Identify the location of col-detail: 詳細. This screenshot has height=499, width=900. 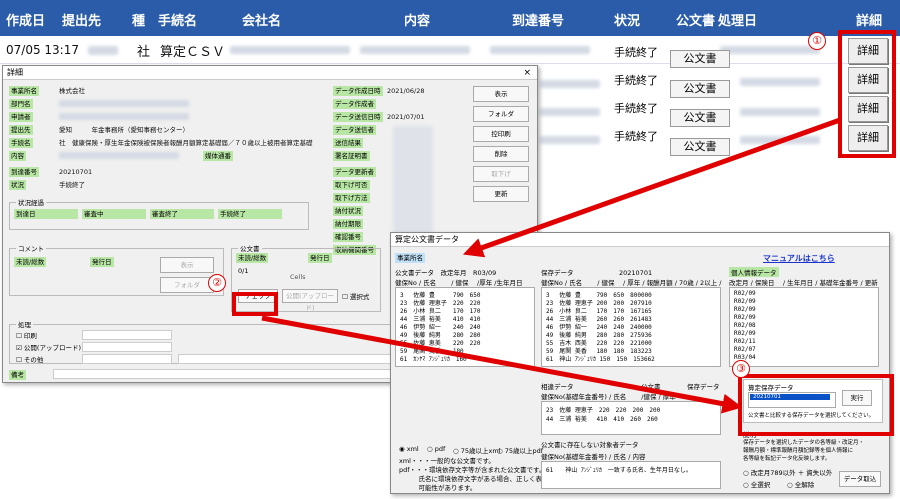
(869, 19).